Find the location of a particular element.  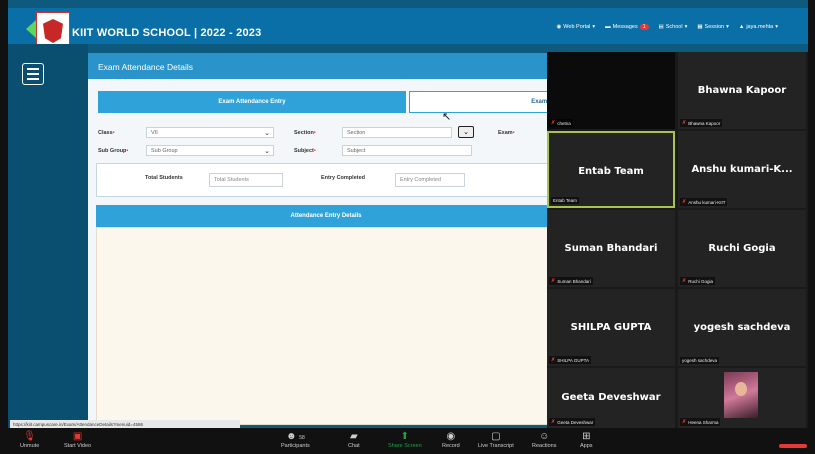

participant-tile: ✗ Heena Sharma is located at coordinates (742, 398).